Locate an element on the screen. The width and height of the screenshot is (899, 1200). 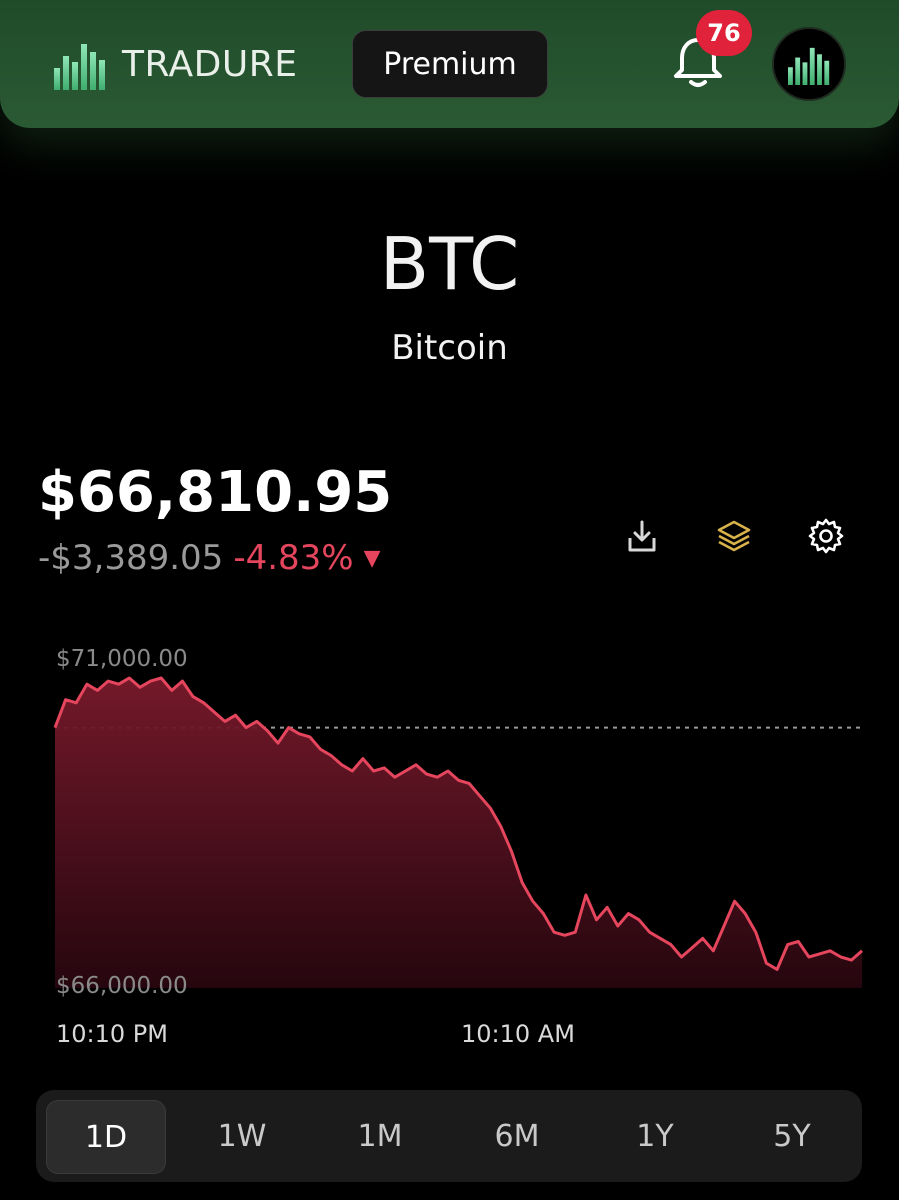
download-icon is located at coordinates (642, 536).